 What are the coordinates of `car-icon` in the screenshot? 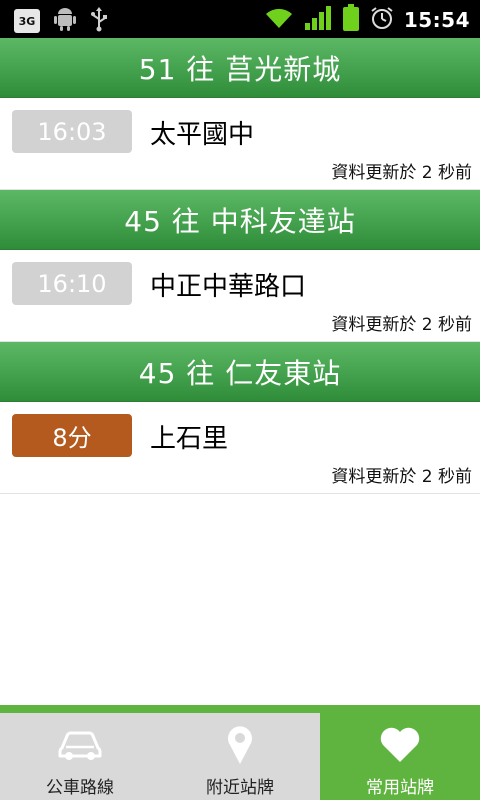 It's located at (80, 745).